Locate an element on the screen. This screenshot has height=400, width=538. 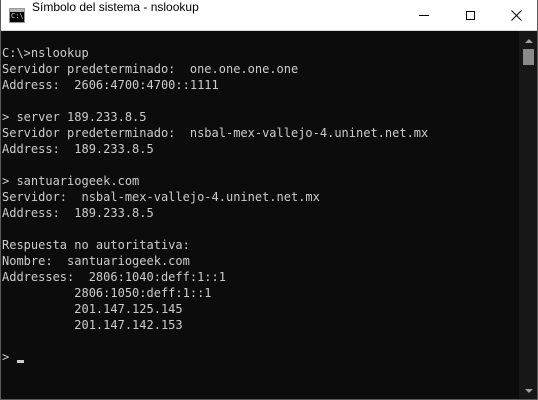
window-title: Símbolo del sistema - nslookup is located at coordinates (115, 7).